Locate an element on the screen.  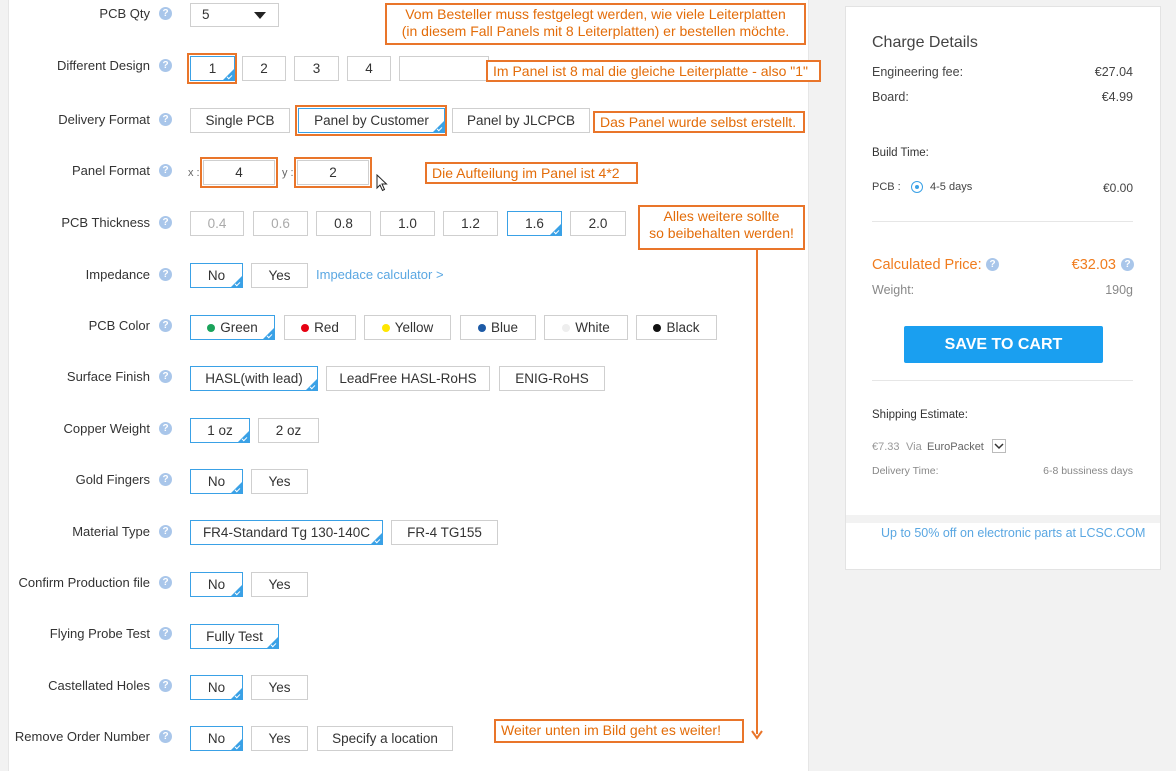
impedance-no: No is located at coordinates (216, 275).